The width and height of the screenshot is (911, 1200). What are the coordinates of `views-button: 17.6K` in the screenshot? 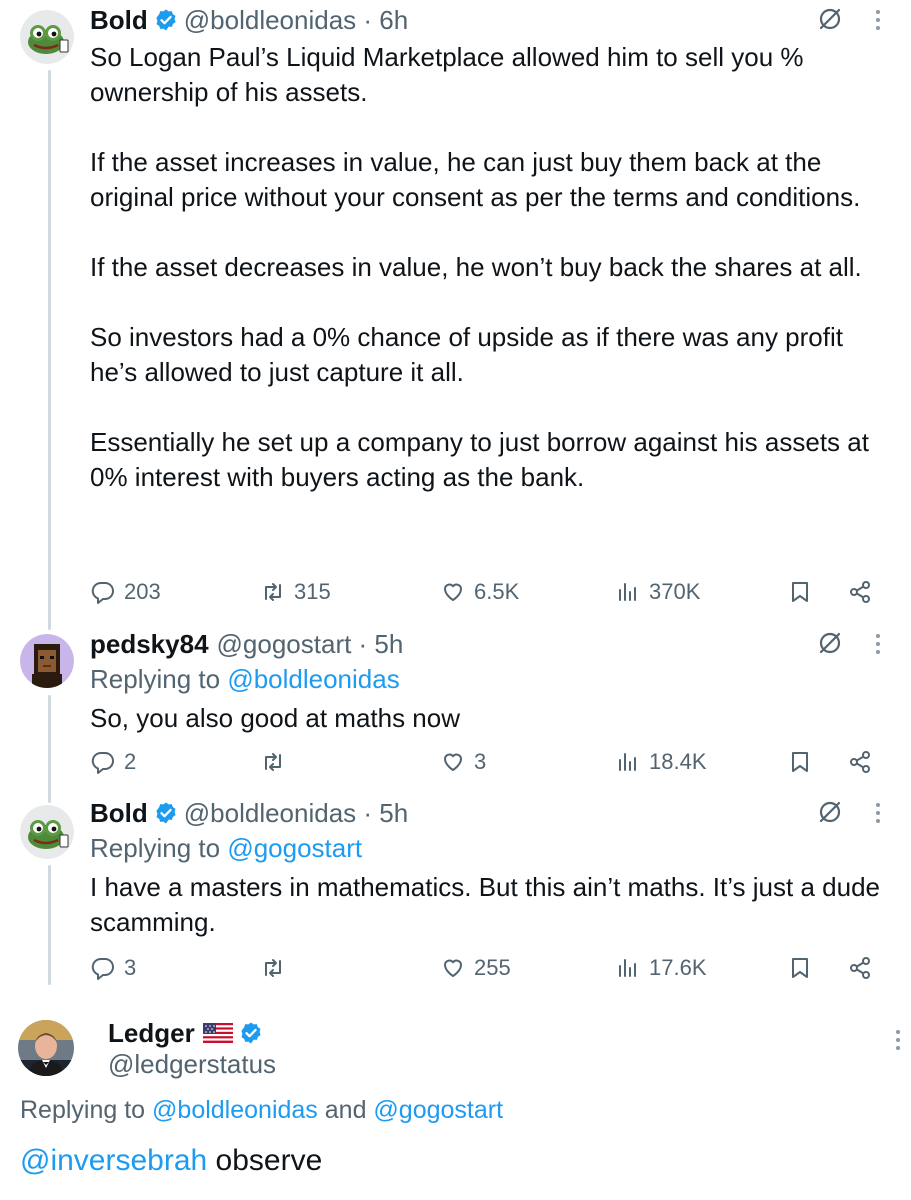 It's located at (661, 968).